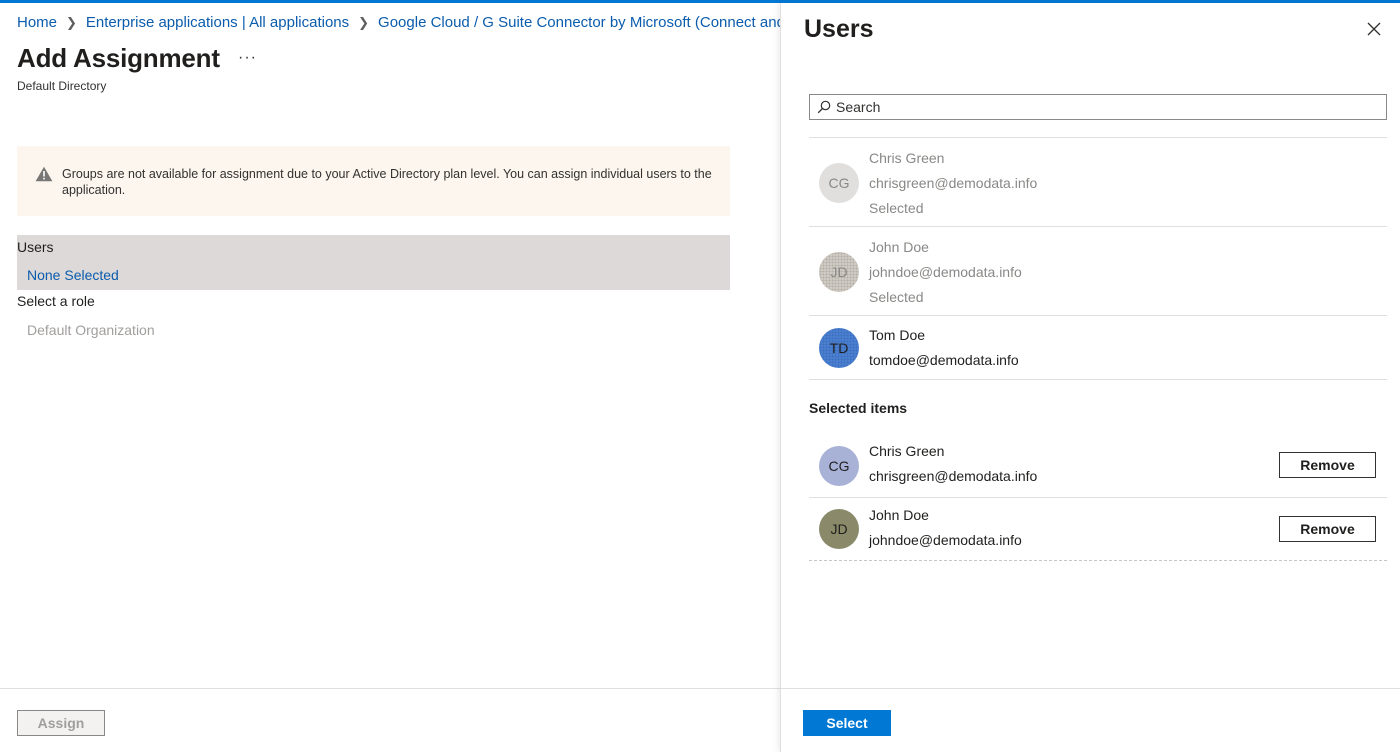 Image resolution: width=1400 pixels, height=752 pixels. Describe the element at coordinates (839, 348) in the screenshot. I see `avatar: TD` at that location.